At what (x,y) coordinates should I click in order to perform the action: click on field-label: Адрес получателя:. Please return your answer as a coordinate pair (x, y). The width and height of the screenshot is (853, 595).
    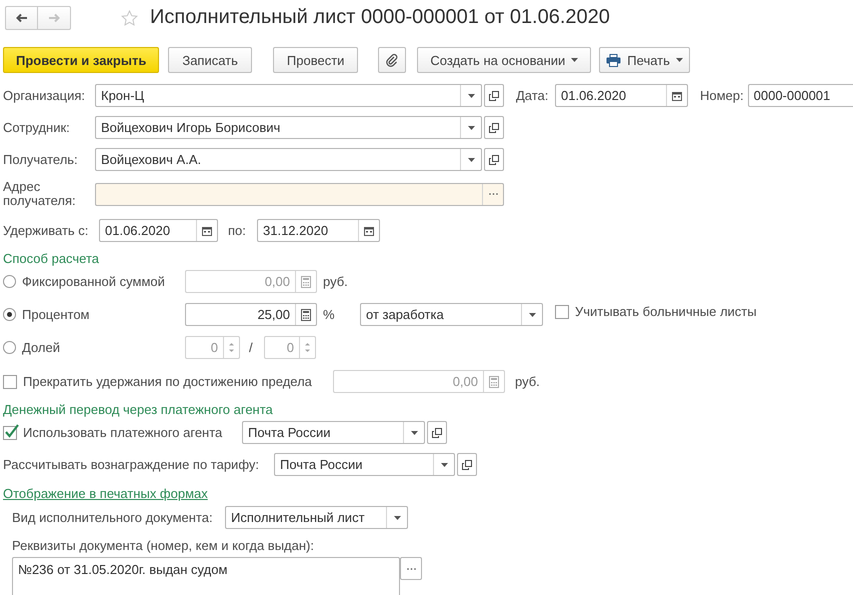
    Looking at the image, I should click on (40, 194).